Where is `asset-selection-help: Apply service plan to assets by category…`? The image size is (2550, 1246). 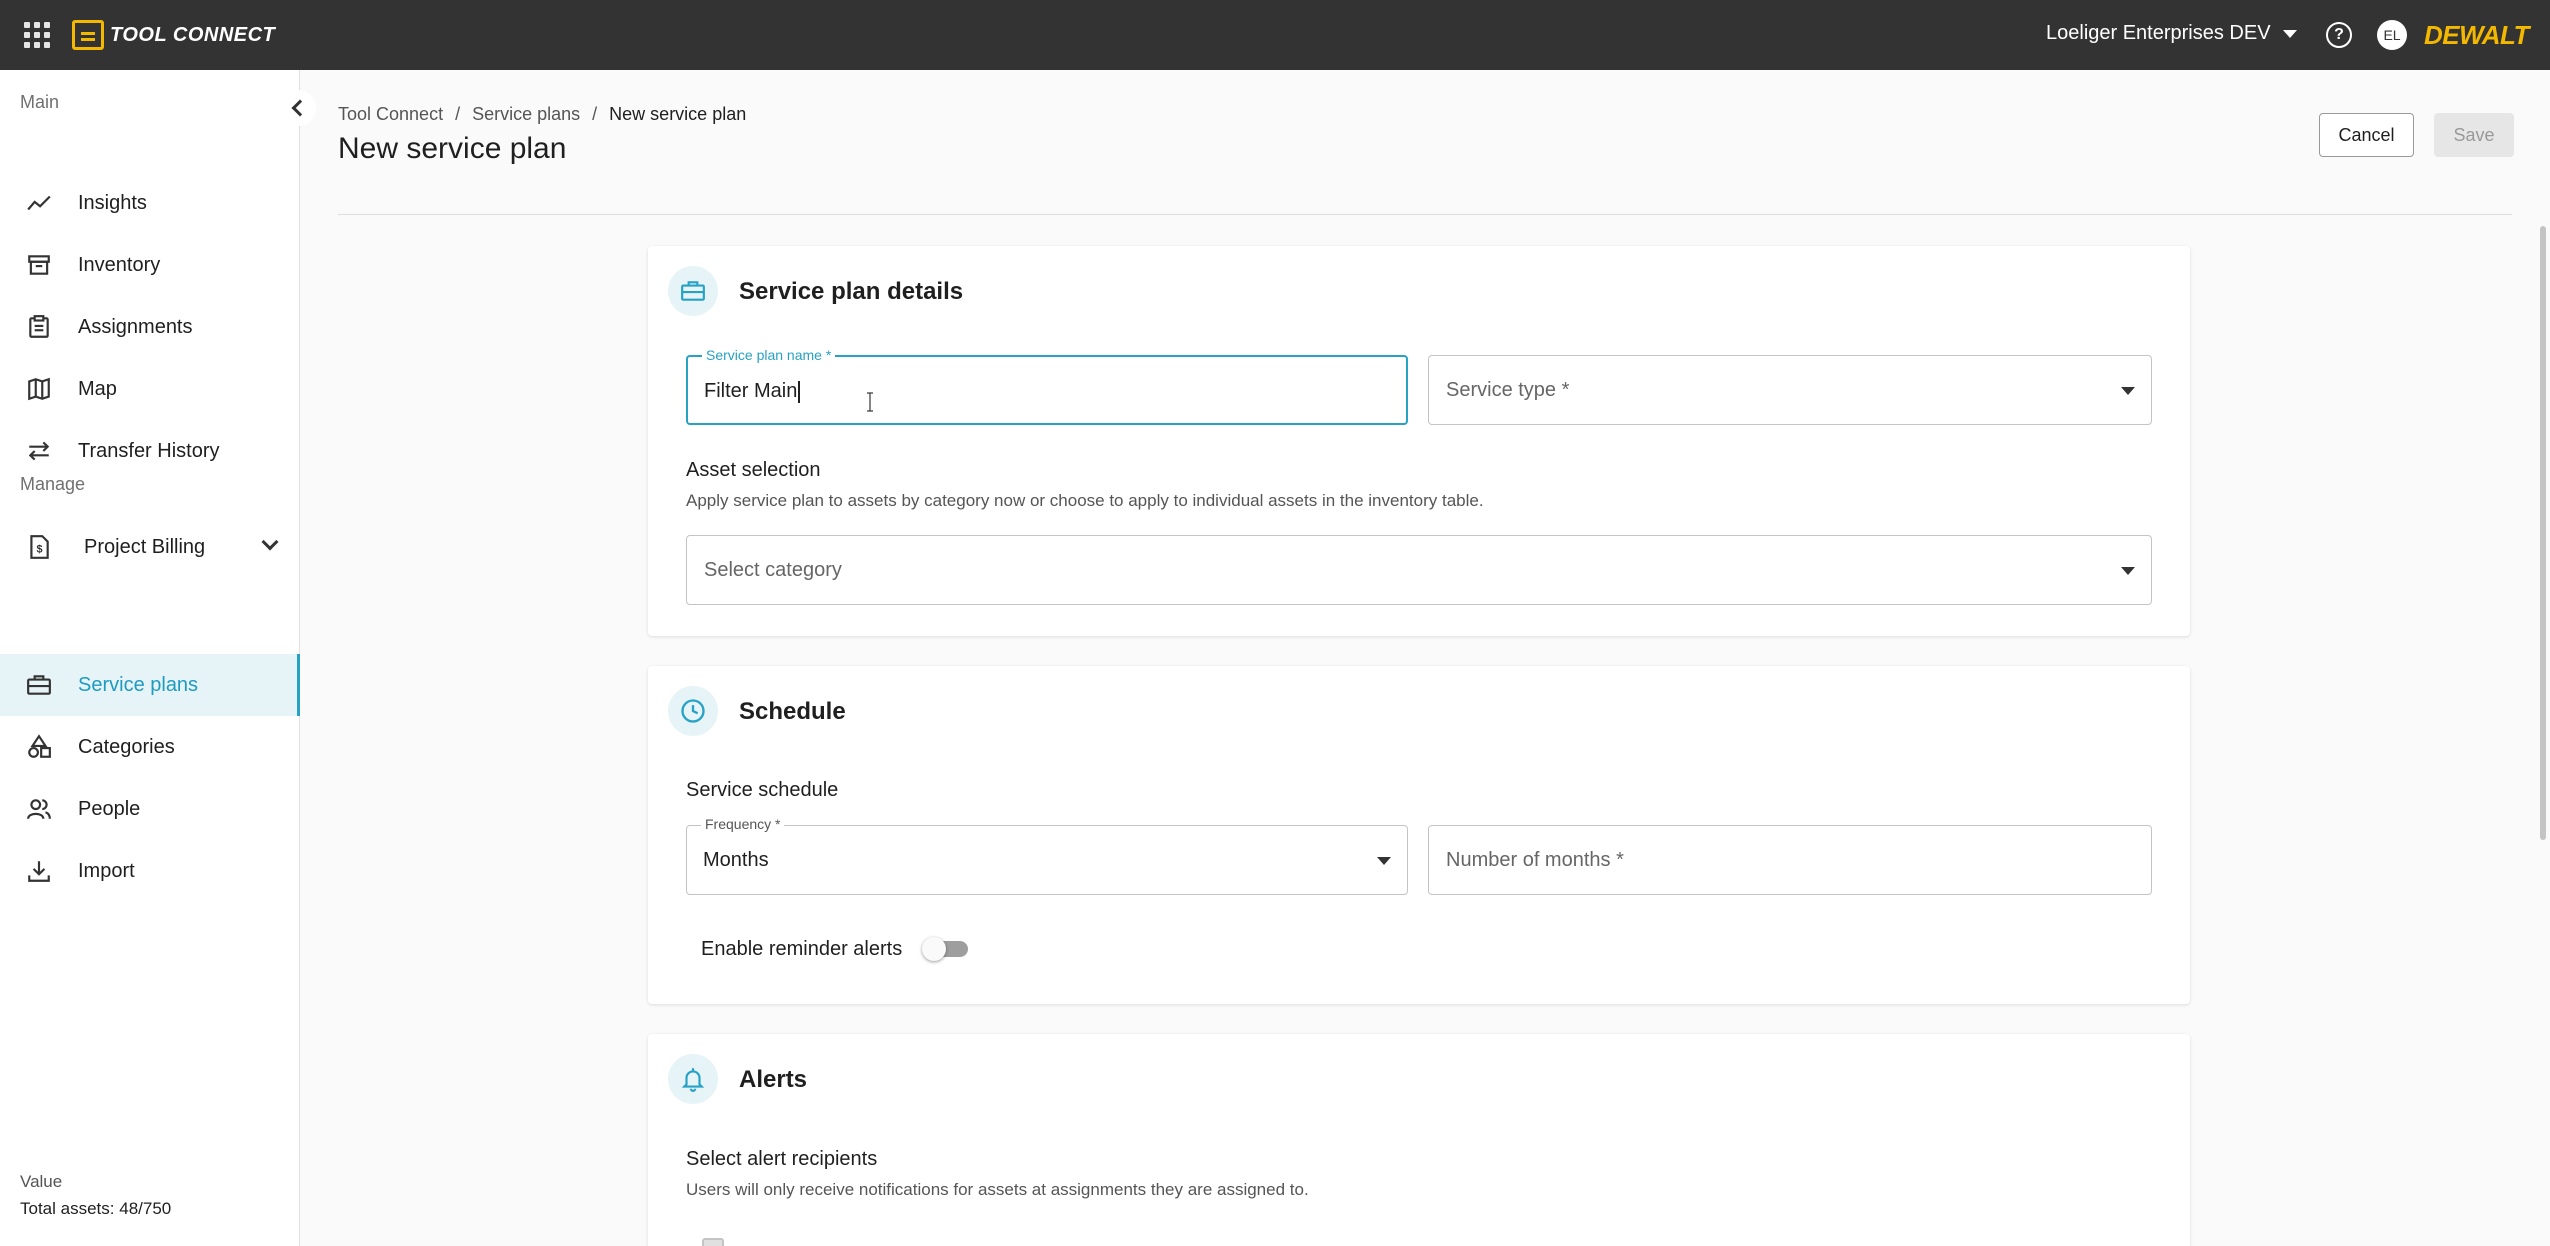
asset-selection-help: Apply service plan to assets by category… is located at coordinates (1085, 500).